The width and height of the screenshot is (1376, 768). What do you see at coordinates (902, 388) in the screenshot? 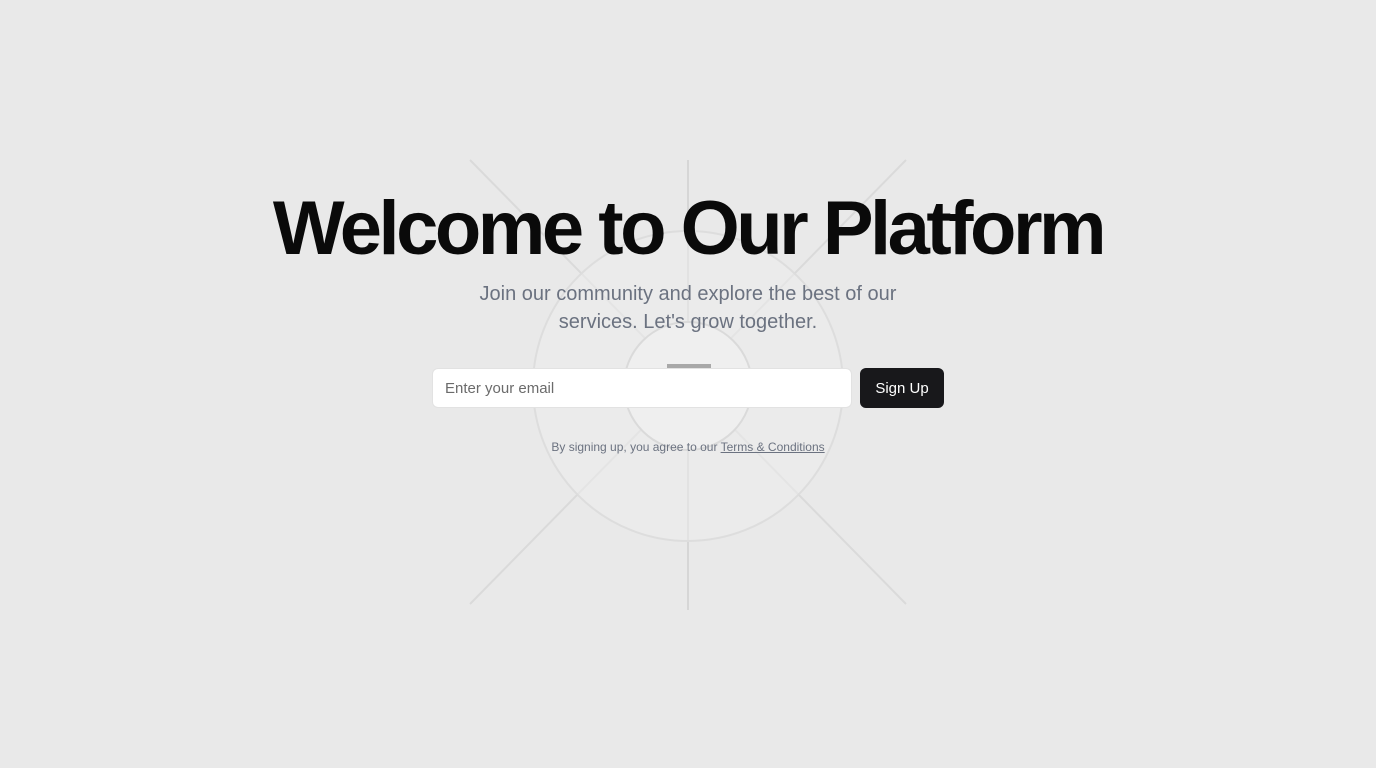
I see `sign-up-button: Sign Up` at bounding box center [902, 388].